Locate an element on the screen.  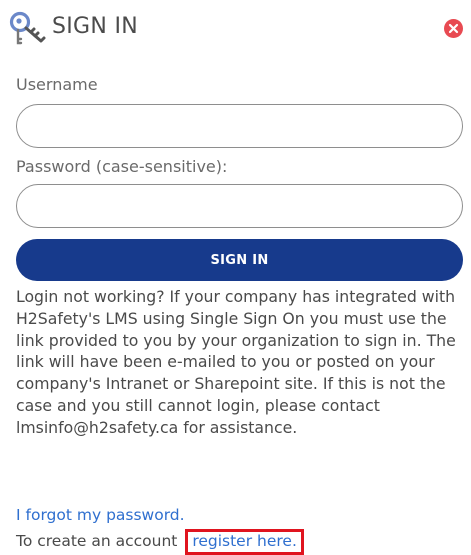
sign-in-button: SIGN IN is located at coordinates (239, 260).